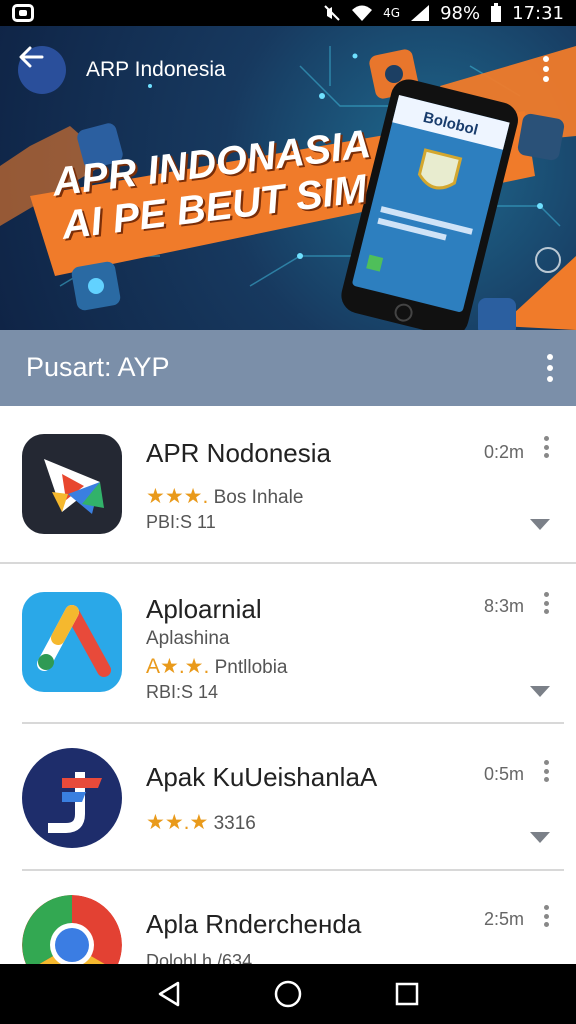 The height and width of the screenshot is (1024, 576). Describe the element at coordinates (392, 13) in the screenshot. I see `signal-label: 4G` at that location.